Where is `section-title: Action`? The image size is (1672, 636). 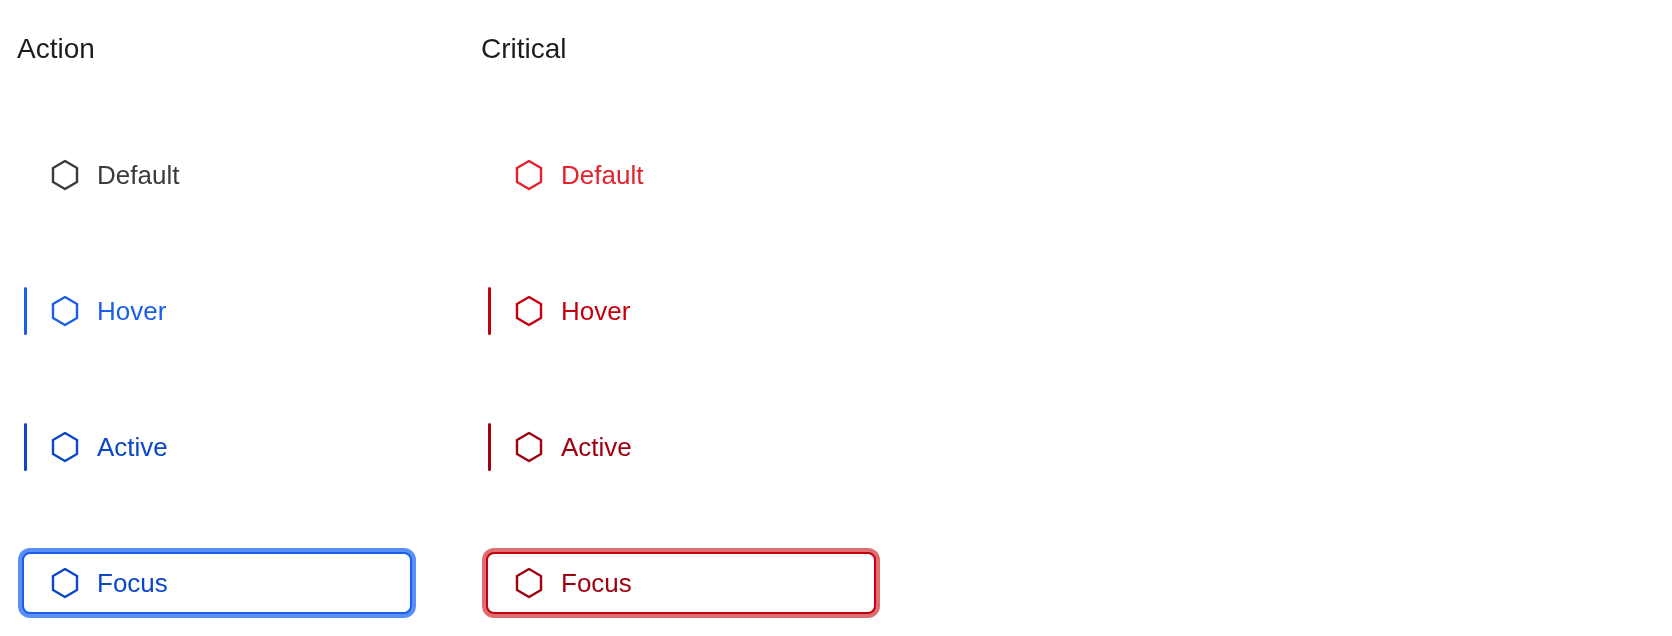
section-title: Action is located at coordinates (56, 49).